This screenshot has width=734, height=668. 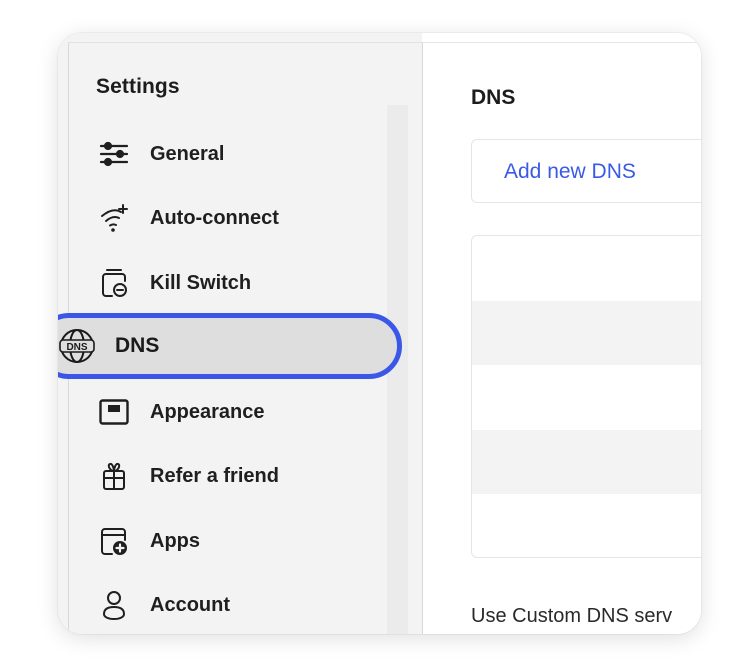 I want to click on sidebar-item-refer-a-friend: Refer a friend, so click(x=236, y=476).